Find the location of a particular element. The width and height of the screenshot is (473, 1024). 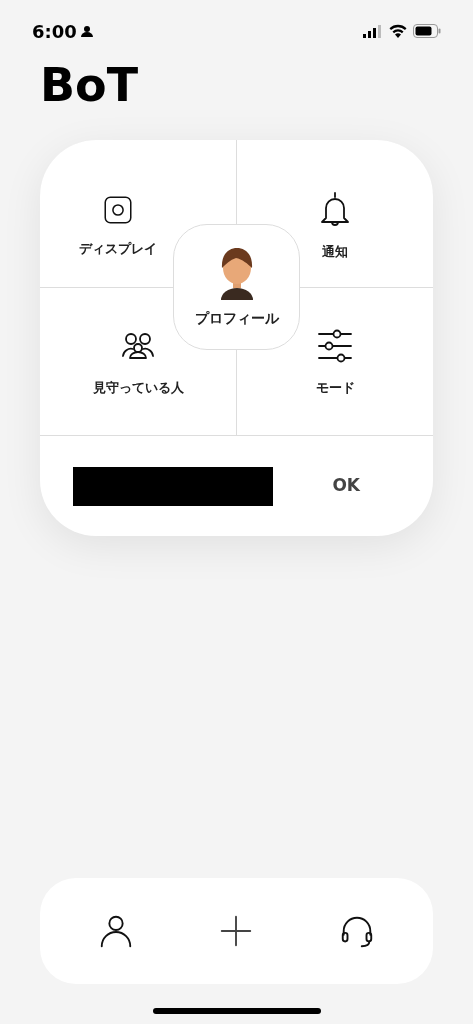

menu-tile: ディスプレイ is located at coordinates (118, 225).